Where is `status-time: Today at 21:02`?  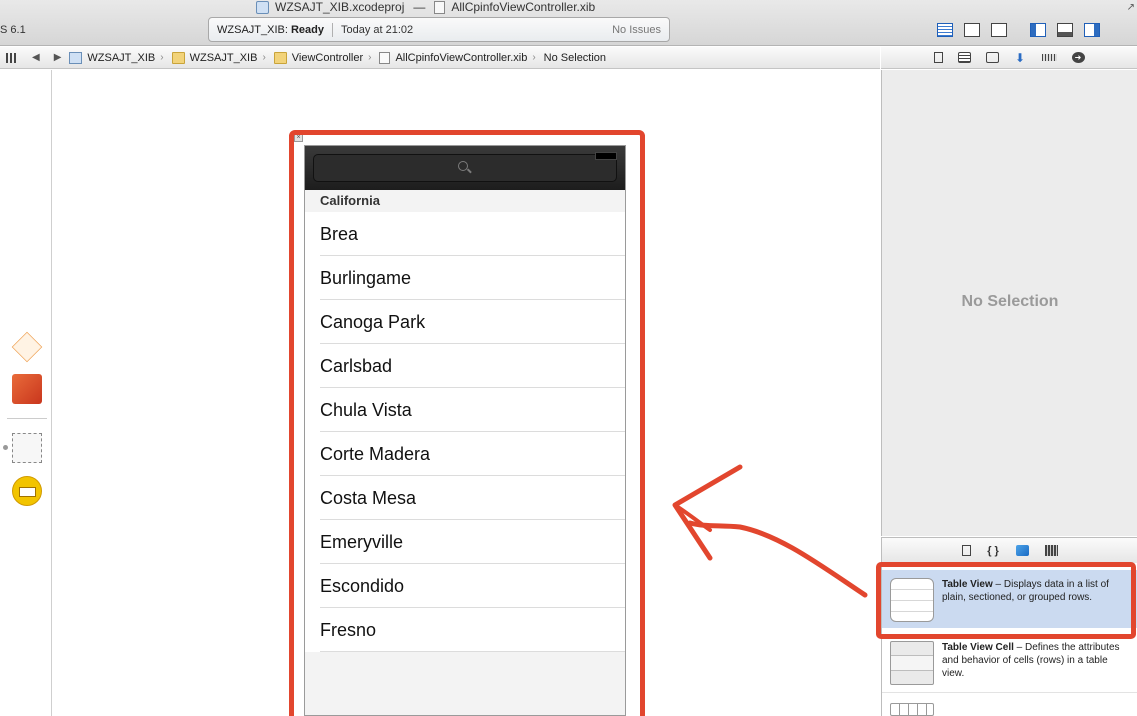
status-time: Today at 21:02 is located at coordinates (377, 29).